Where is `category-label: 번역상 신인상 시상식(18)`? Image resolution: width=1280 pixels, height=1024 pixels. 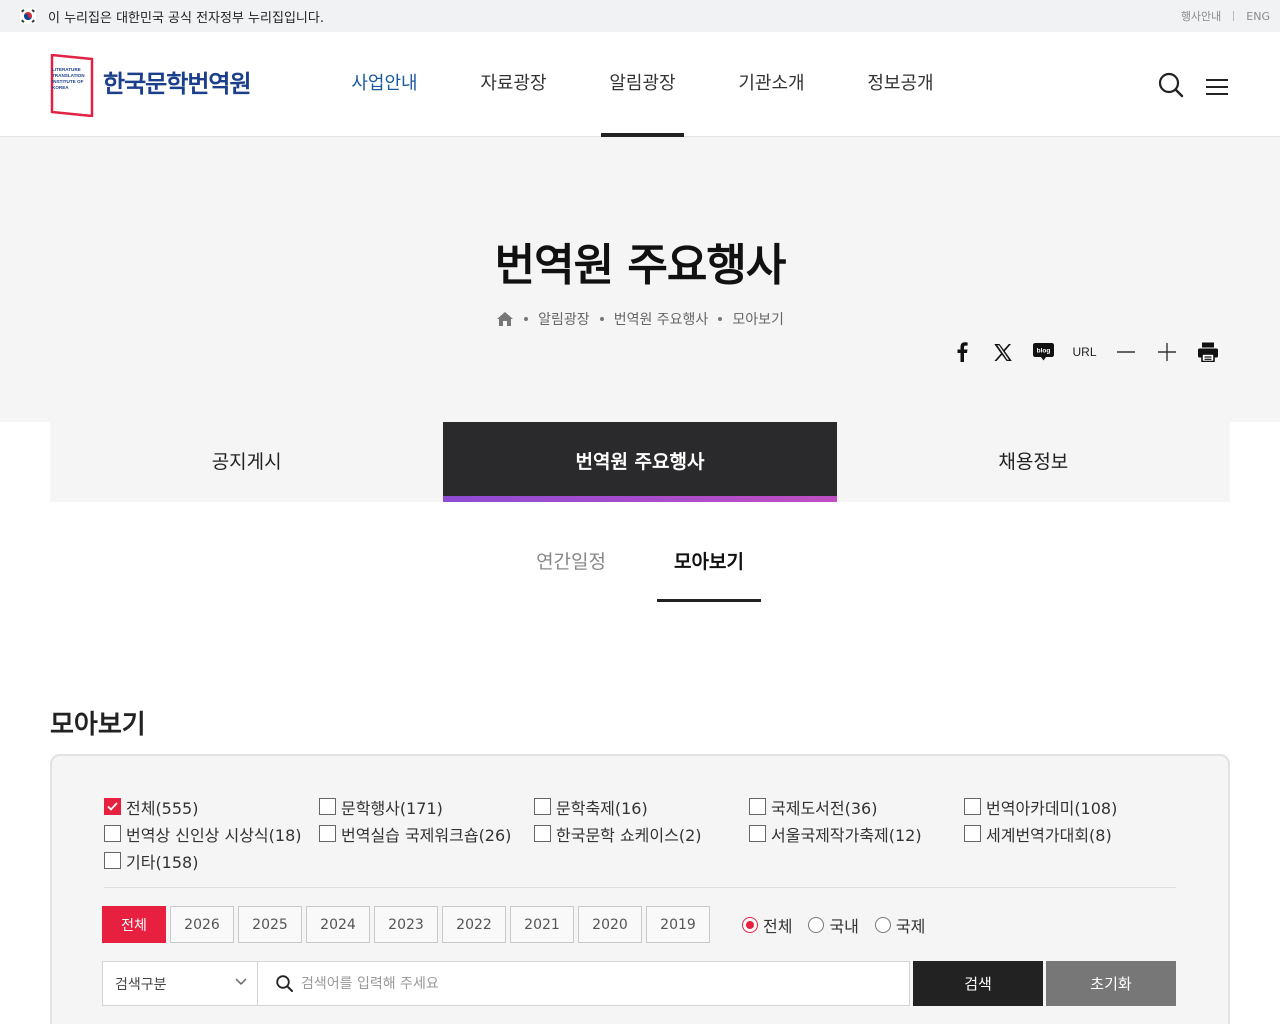
category-label: 번역상 신인상 시상식(18) is located at coordinates (214, 835).